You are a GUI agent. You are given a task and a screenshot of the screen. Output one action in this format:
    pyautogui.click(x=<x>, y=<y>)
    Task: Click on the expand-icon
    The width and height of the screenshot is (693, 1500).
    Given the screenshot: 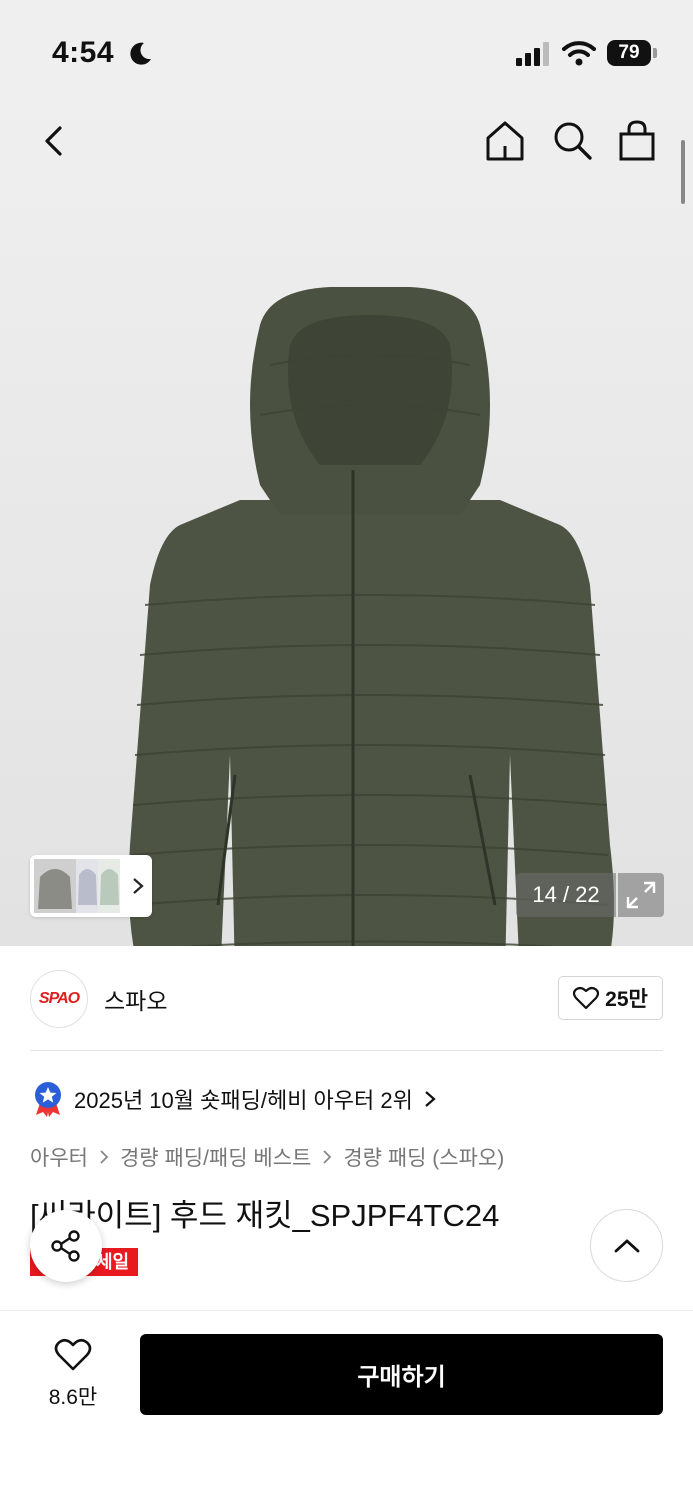 What is the action you would take?
    pyautogui.click(x=641, y=895)
    